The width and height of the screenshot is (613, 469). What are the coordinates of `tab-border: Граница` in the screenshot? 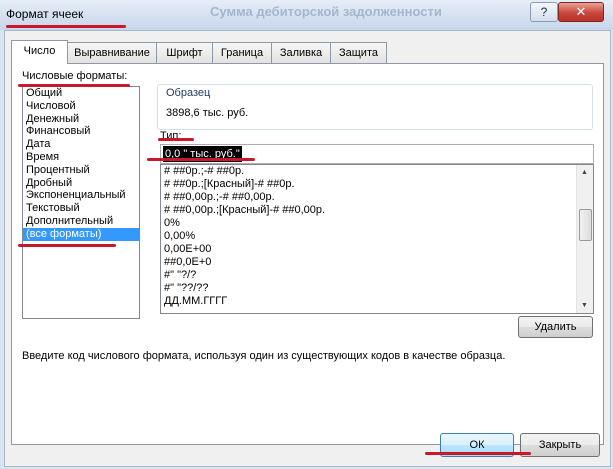 It's located at (242, 52).